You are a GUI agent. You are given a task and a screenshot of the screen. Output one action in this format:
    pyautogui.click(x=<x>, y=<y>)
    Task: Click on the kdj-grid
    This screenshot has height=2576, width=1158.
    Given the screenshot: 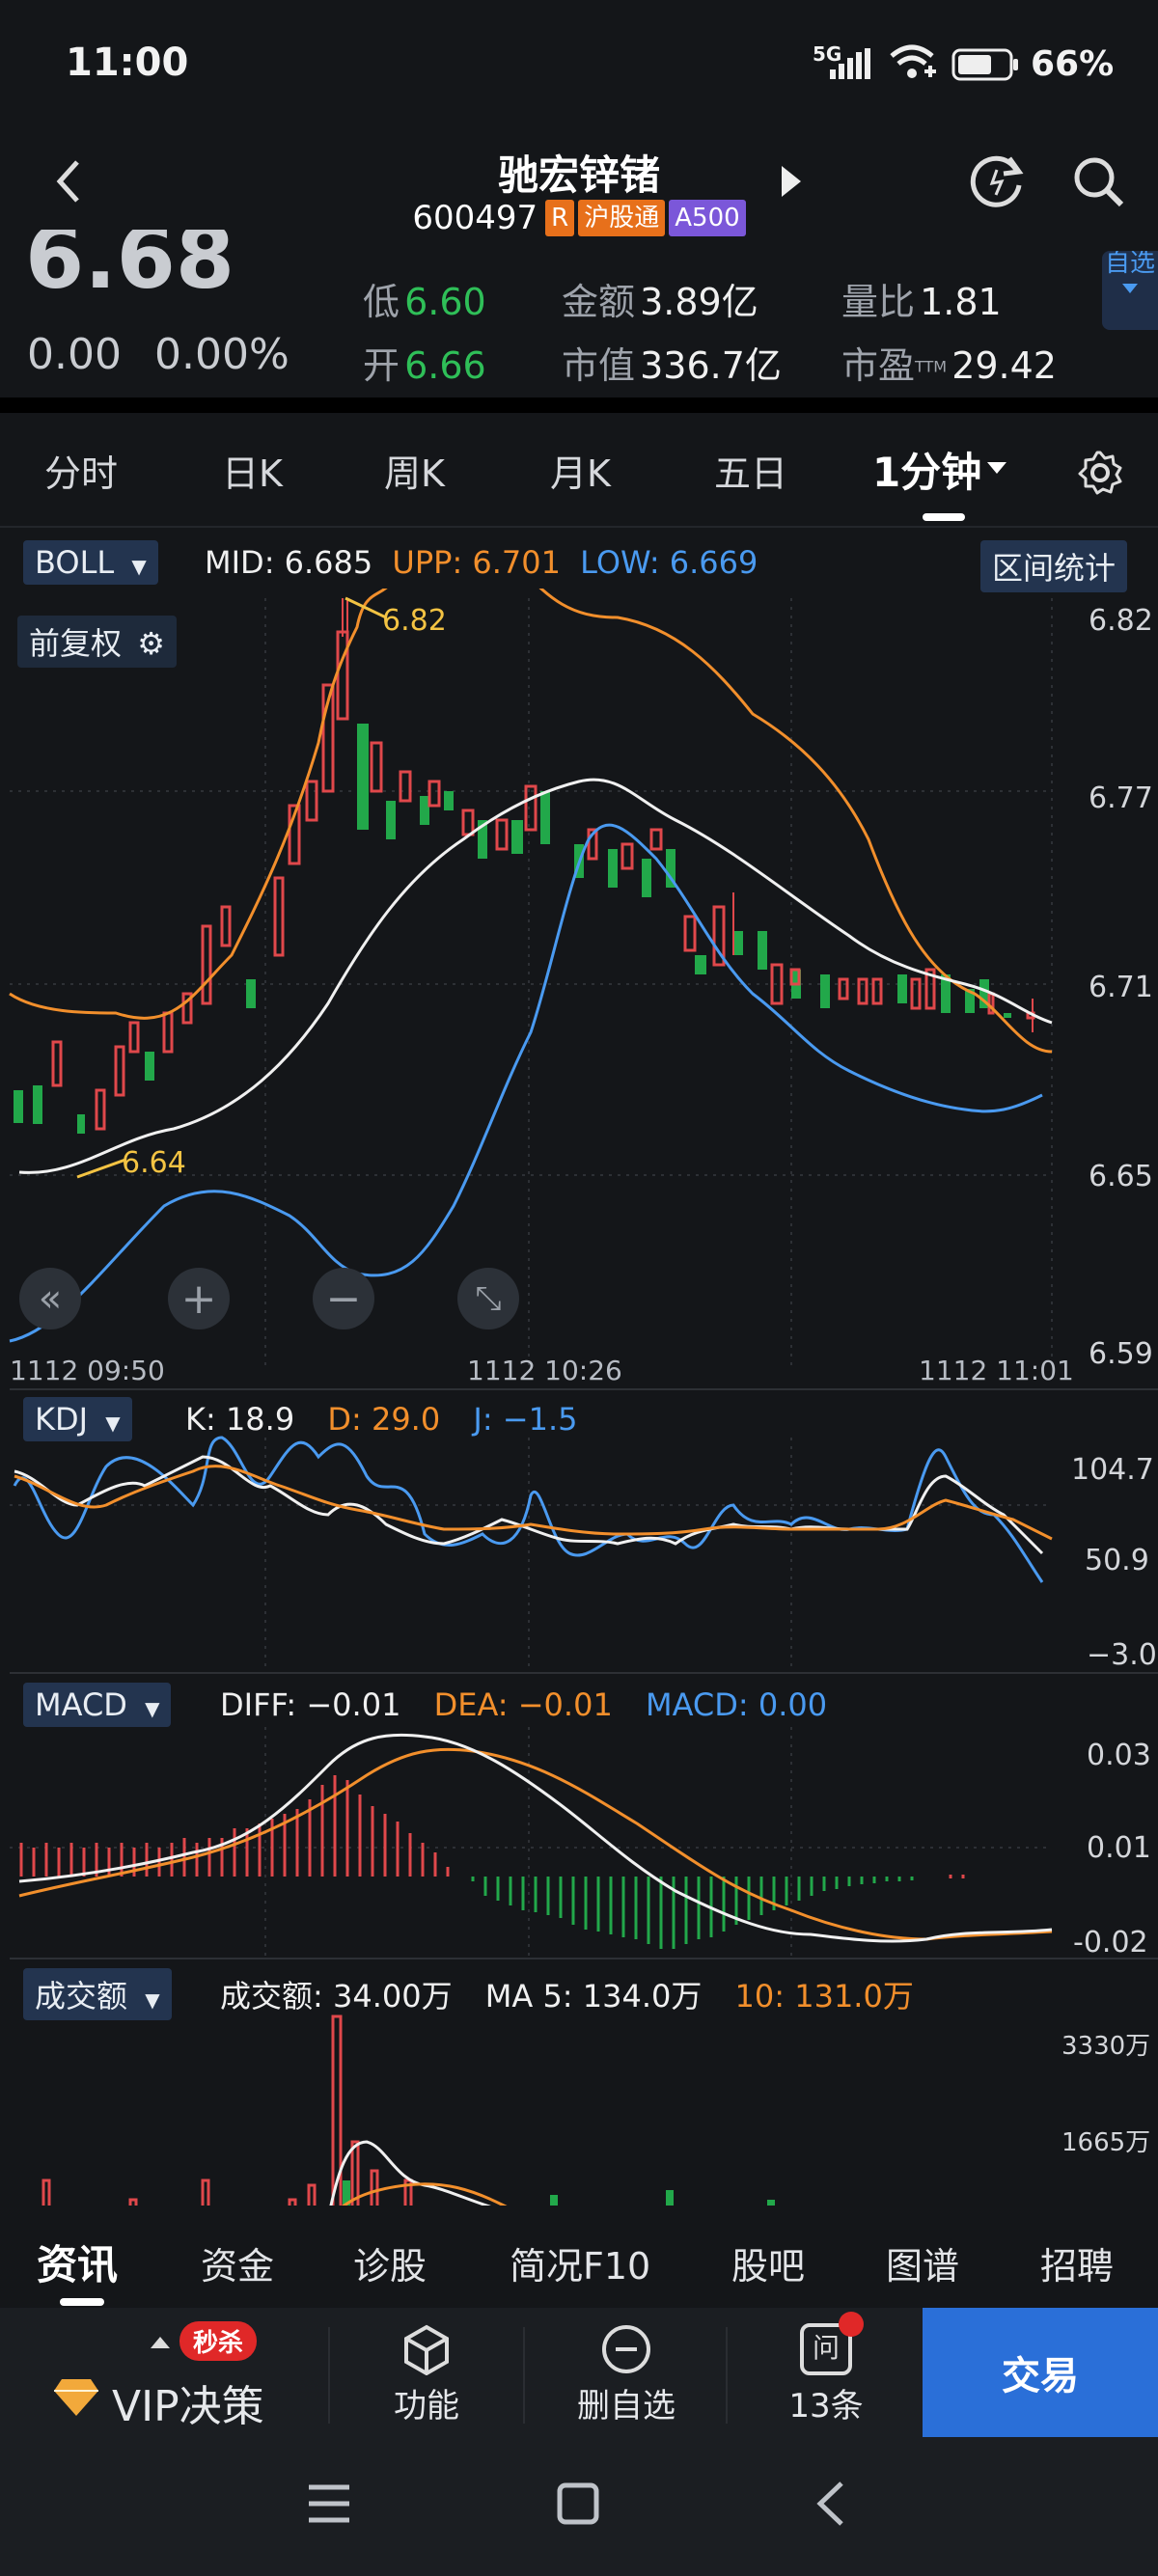 What is the action you would take?
    pyautogui.click(x=531, y=1554)
    